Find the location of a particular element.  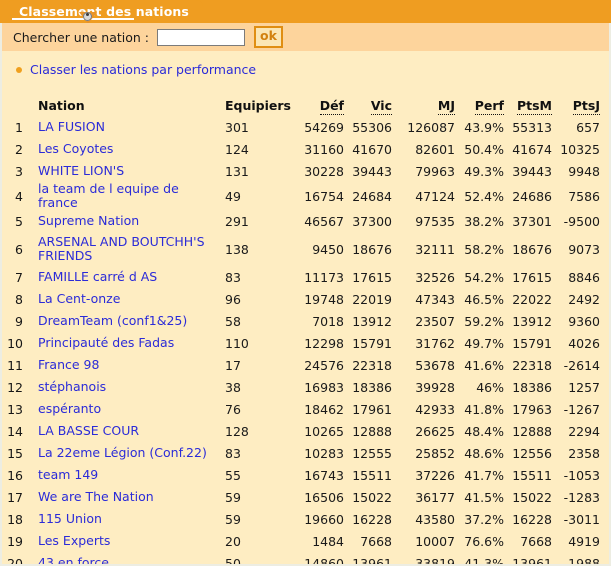

row-nation: La 22eme Légion (Conf.22) is located at coordinates (126, 453).